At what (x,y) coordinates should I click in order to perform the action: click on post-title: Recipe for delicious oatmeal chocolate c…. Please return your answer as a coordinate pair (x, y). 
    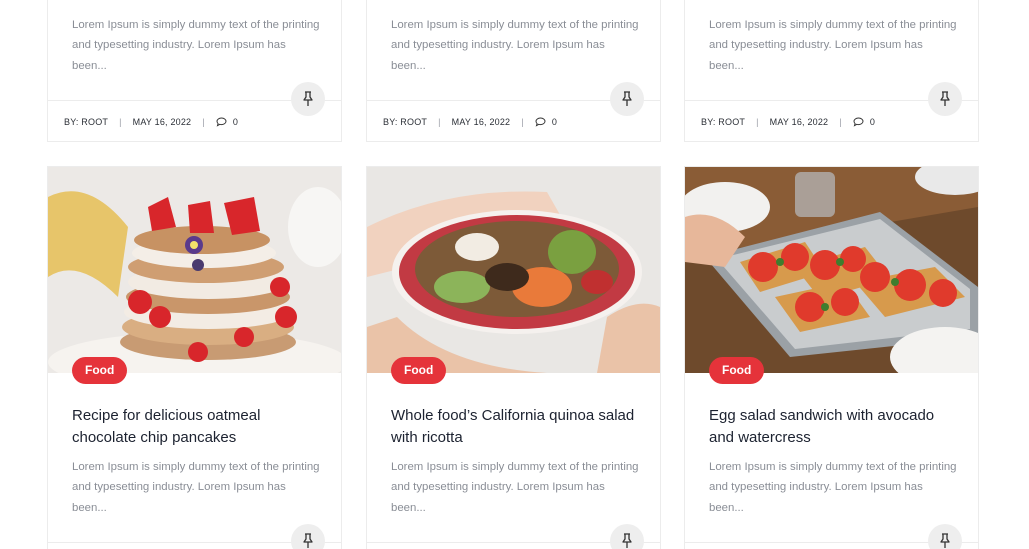
    Looking at the image, I should click on (196, 427).